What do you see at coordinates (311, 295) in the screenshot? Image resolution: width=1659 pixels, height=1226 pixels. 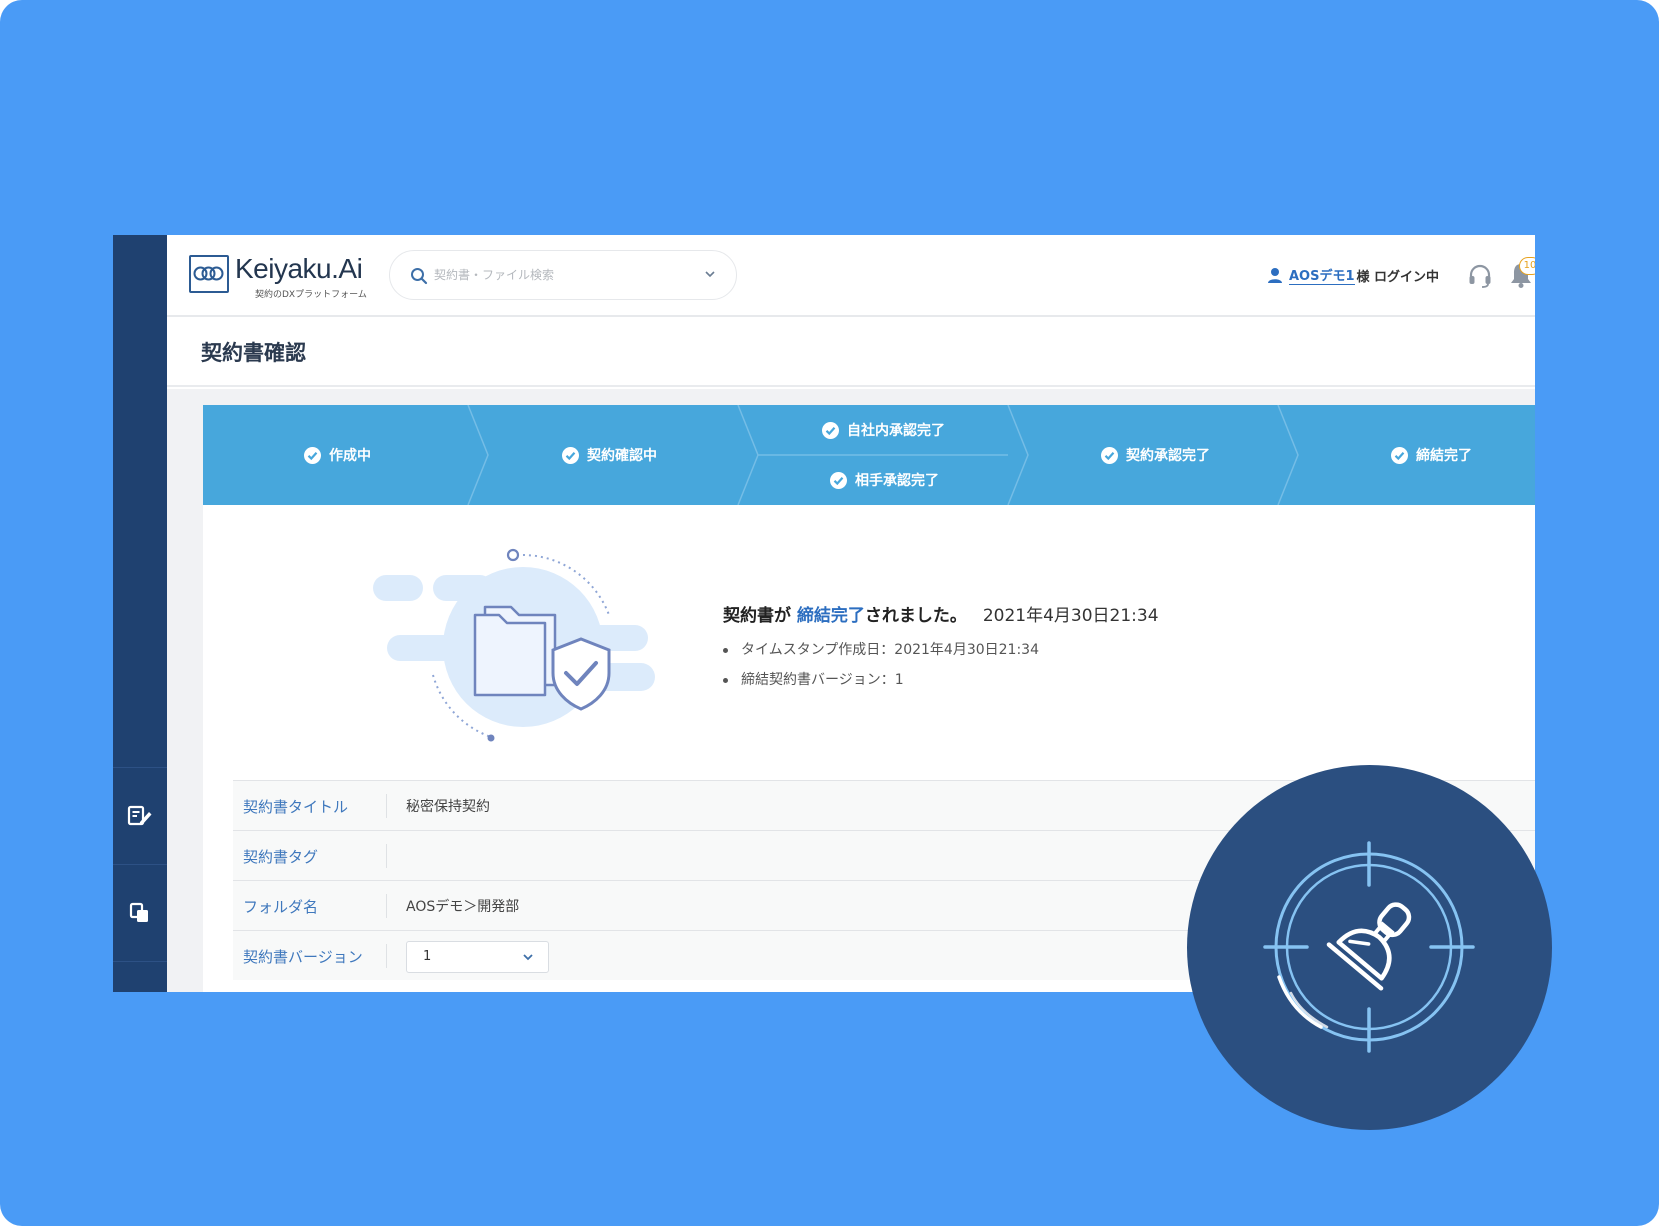 I see `brand-subtitle: 契約のDXプラットフォーム` at bounding box center [311, 295].